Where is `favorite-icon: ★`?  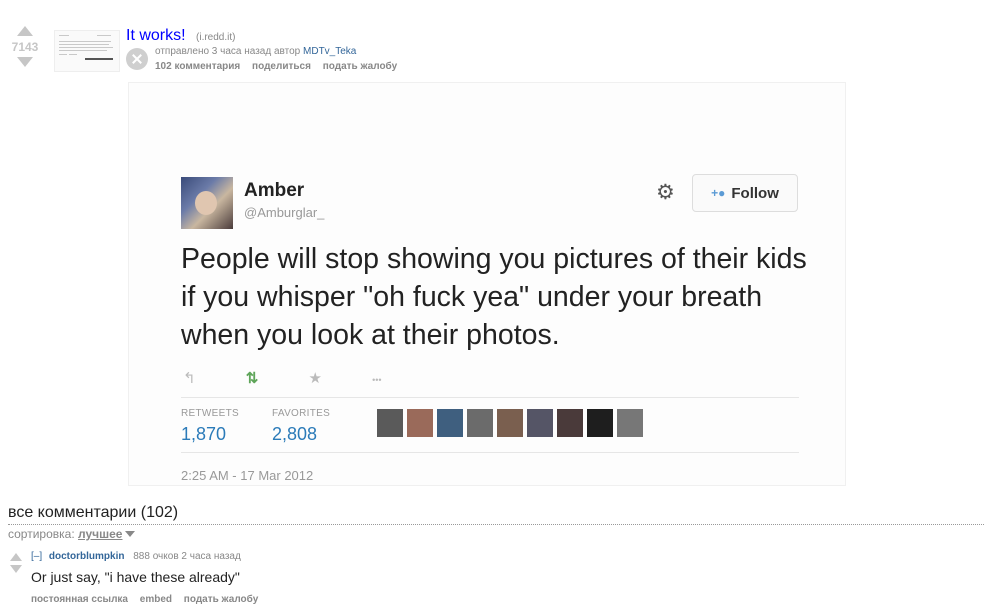
favorite-icon: ★ is located at coordinates (315, 378).